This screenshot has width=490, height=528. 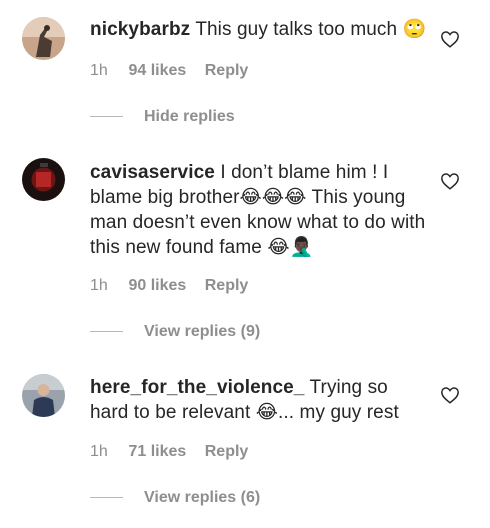 I want to click on comment-meta: 1h 71 likes Reply, so click(x=169, y=452).